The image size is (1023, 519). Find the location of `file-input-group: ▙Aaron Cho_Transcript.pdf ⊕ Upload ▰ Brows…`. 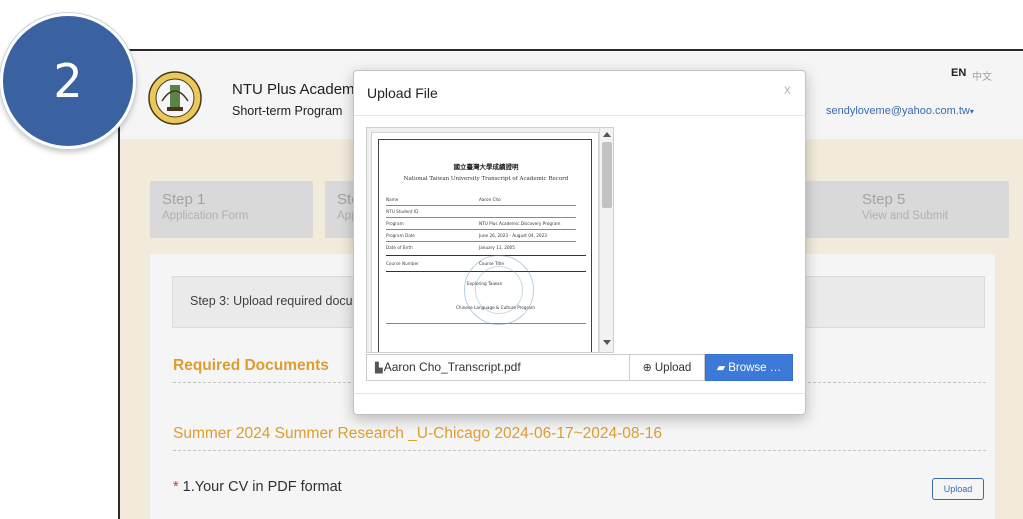

file-input-group: ▙Aaron Cho_Transcript.pdf ⊕ Upload ▰ Brows… is located at coordinates (579, 367).